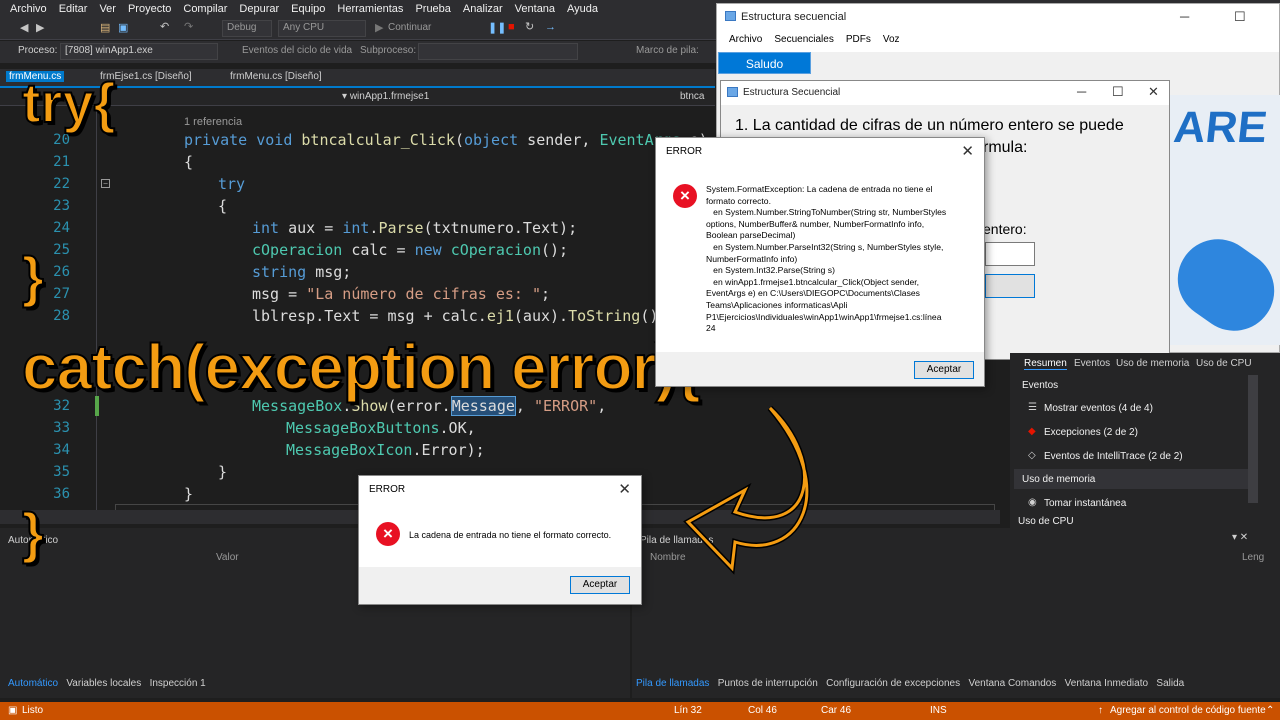 The width and height of the screenshot is (1280, 720). I want to click on tab-ventana-inmediato: Ventana Inmediato, so click(1106, 683).